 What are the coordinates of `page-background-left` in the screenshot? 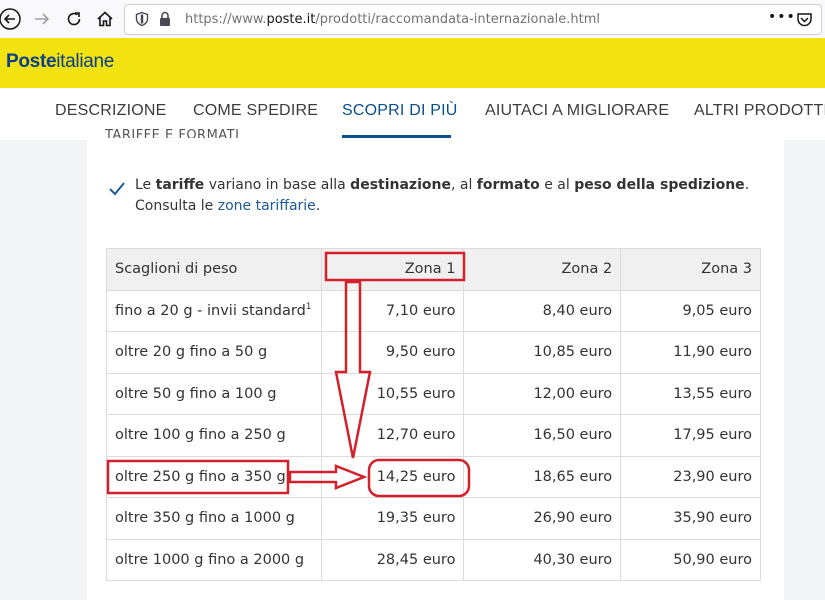 It's located at (43, 370).